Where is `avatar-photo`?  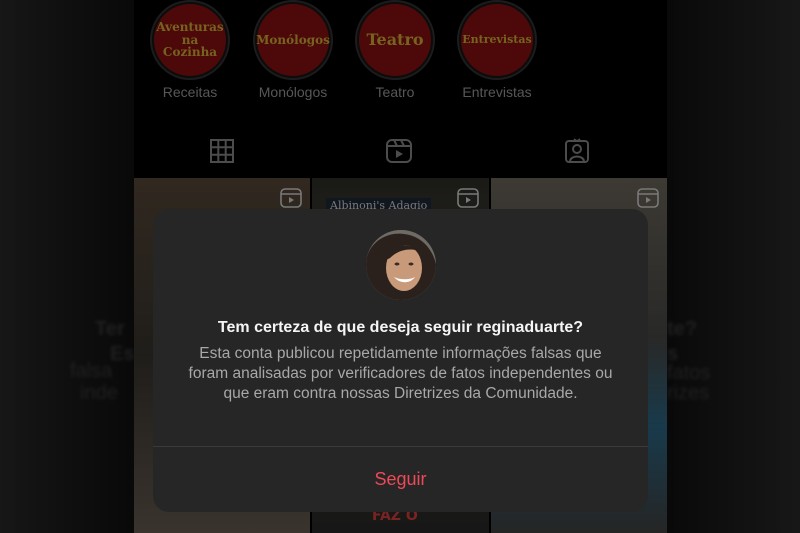 avatar-photo is located at coordinates (401, 265).